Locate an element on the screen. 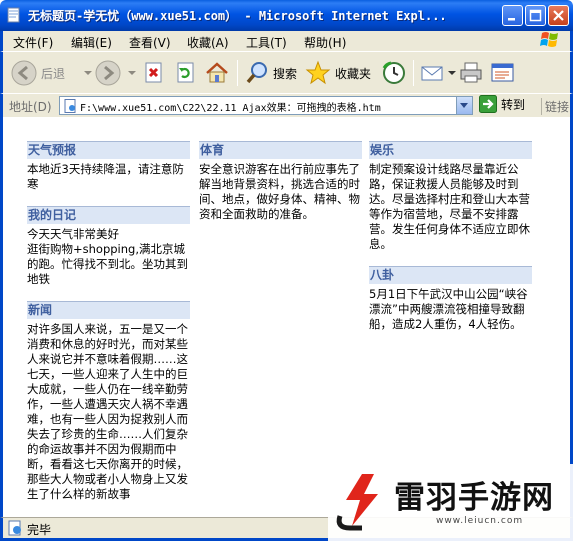 The height and width of the screenshot is (541, 573). chevron-down-icon is located at coordinates (464, 105).